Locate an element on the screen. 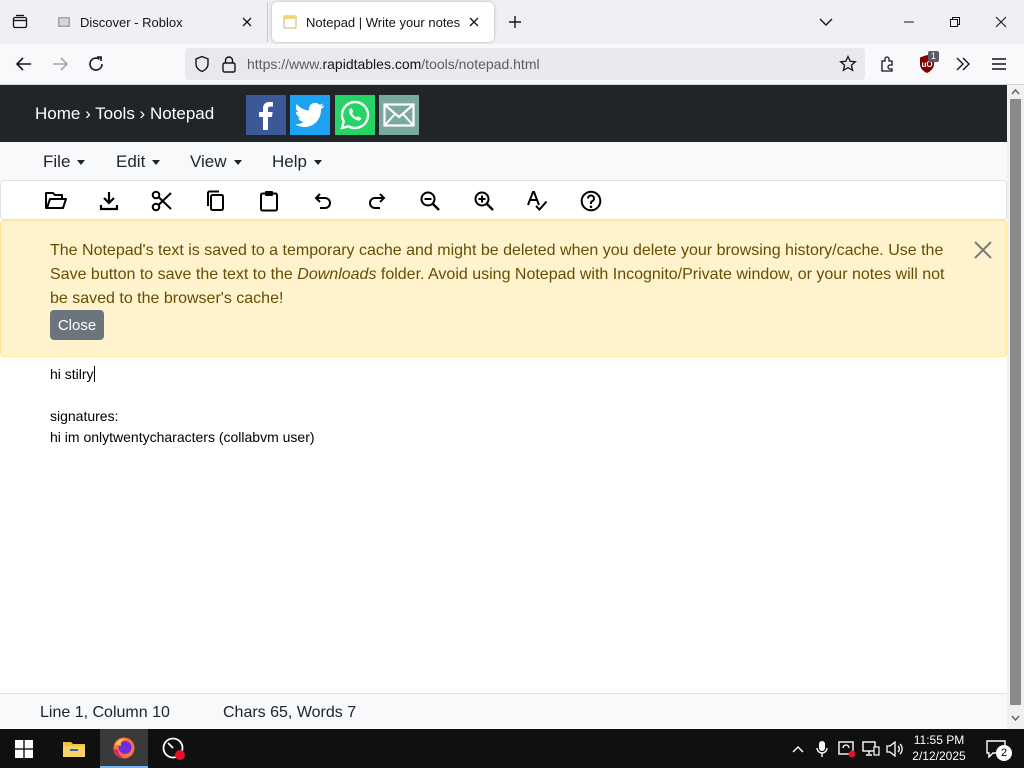 The height and width of the screenshot is (768, 1024). tab-overflow-button is located at coordinates (826, 22).